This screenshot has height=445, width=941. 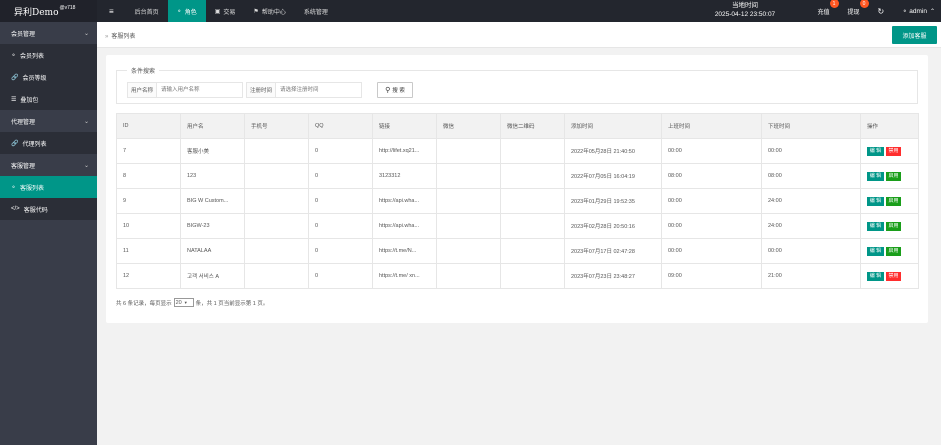 What do you see at coordinates (48, 165) in the screenshot?
I see `sidebar-group-support: 客服管理 ⌄` at bounding box center [48, 165].